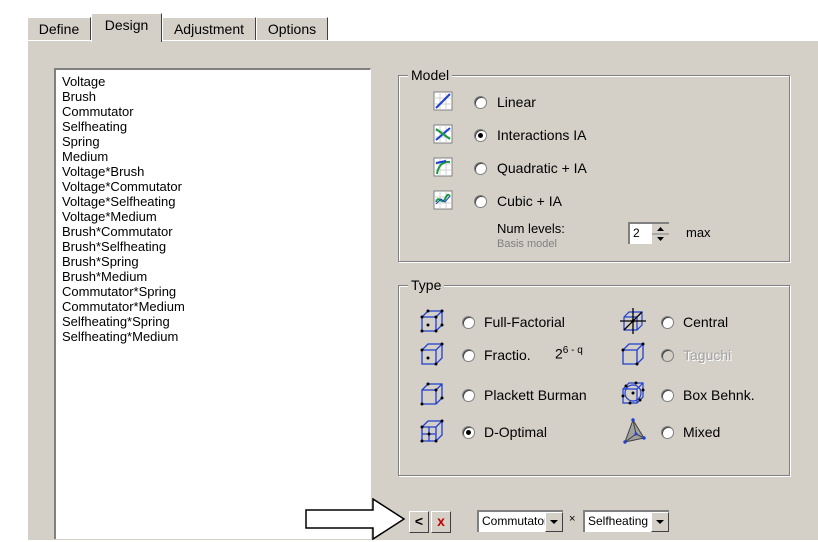 This screenshot has width=818, height=542. Describe the element at coordinates (85, 156) in the screenshot. I see `list-item: Medium` at that location.